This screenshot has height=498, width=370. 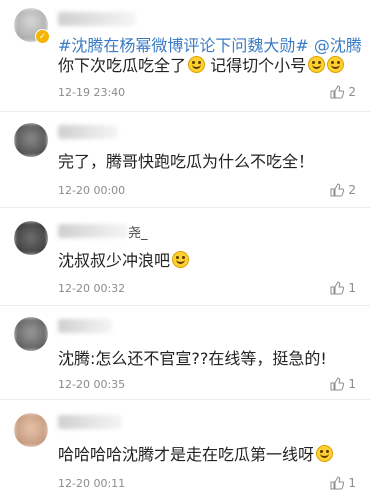 What do you see at coordinates (192, 358) in the screenshot?
I see `comment-text: 沈腾:怎么还不官宣??在线等，挺急的!` at bounding box center [192, 358].